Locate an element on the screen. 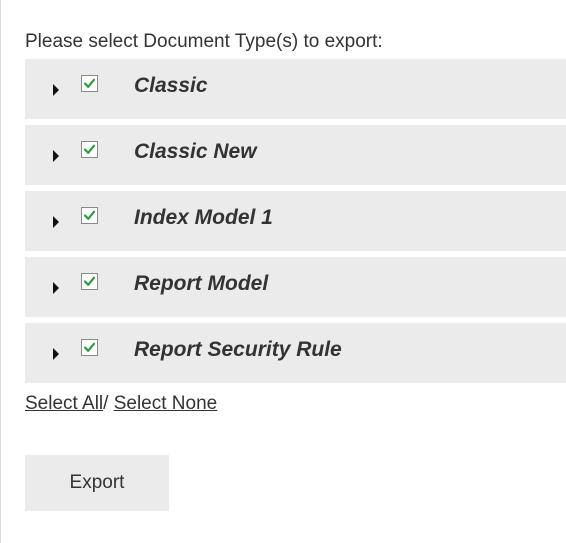  document-type-row: Report Security Rule is located at coordinates (295, 353).